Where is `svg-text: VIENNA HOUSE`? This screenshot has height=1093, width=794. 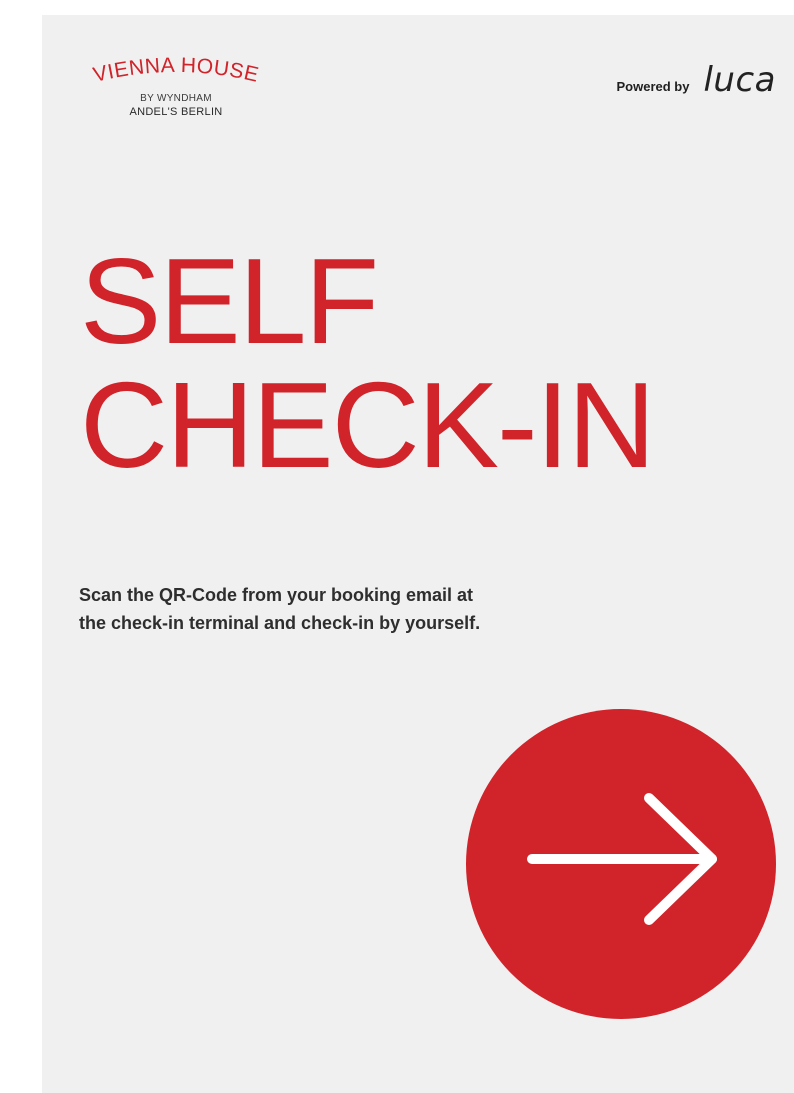 svg-text: VIENNA HOUSE is located at coordinates (176, 70).